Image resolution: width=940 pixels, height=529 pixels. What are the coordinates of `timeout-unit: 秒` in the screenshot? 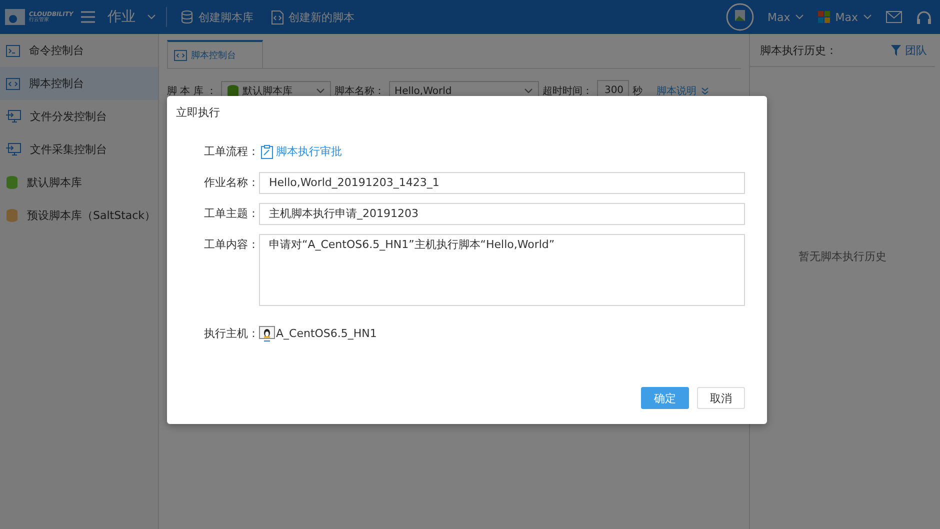 It's located at (637, 91).